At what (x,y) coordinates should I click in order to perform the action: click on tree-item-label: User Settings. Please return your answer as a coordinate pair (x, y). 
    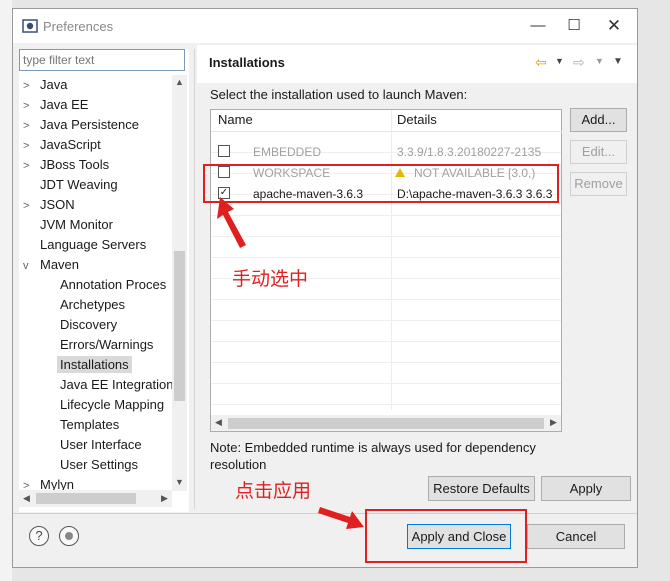
    Looking at the image, I should click on (99, 464).